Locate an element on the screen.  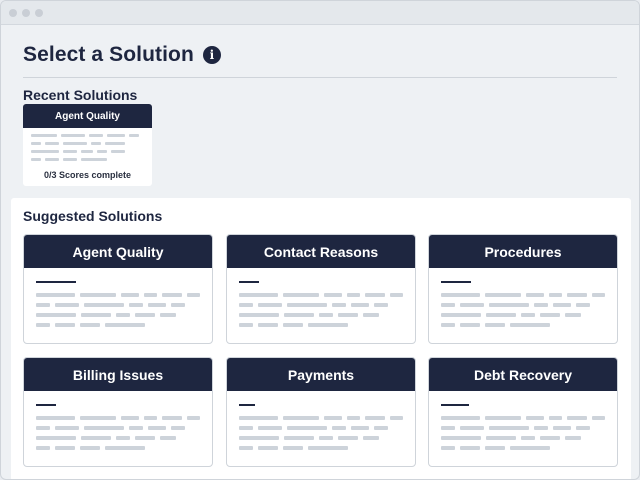
recent-card-status: 0/3 Scores complete is located at coordinates (87, 175).